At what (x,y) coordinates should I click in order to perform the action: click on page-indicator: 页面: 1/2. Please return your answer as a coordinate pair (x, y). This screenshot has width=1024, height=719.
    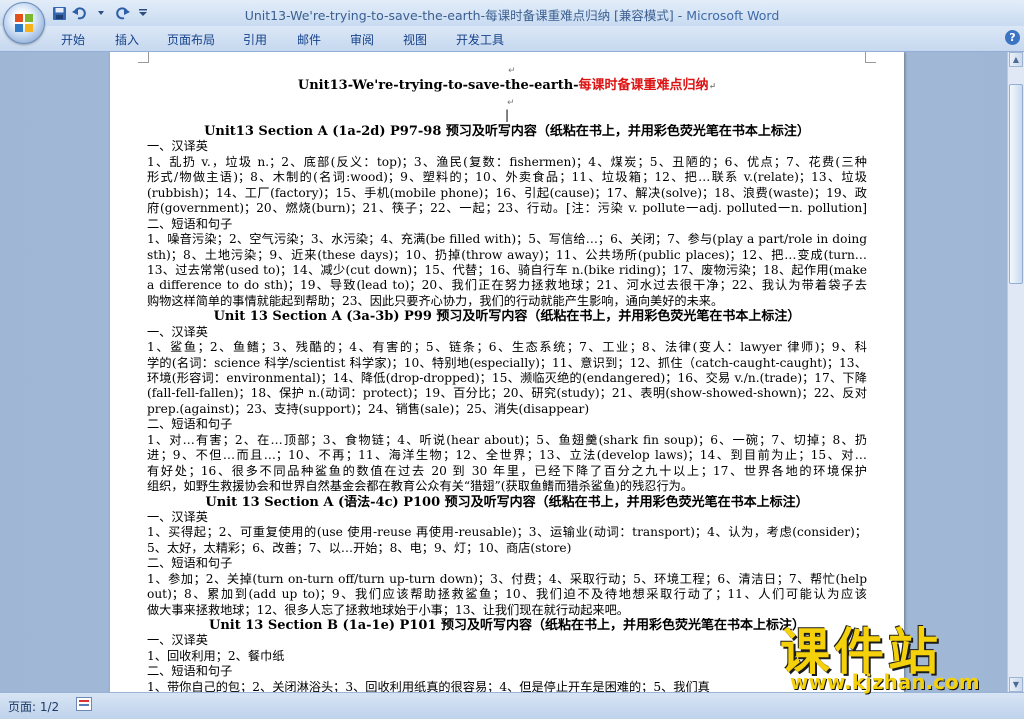
    Looking at the image, I should click on (33, 706).